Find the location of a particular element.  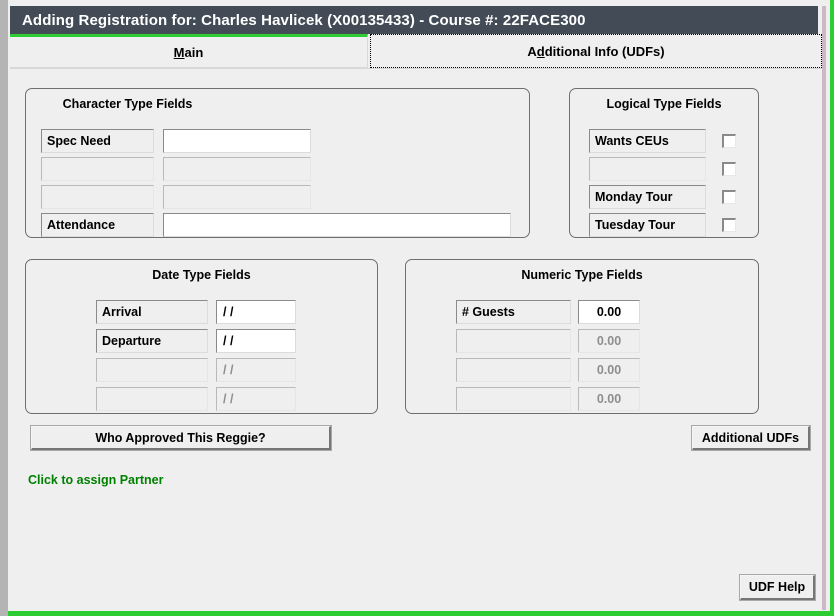

tab-strip: Main Additional Info (UDFs) is located at coordinates (416, 51).